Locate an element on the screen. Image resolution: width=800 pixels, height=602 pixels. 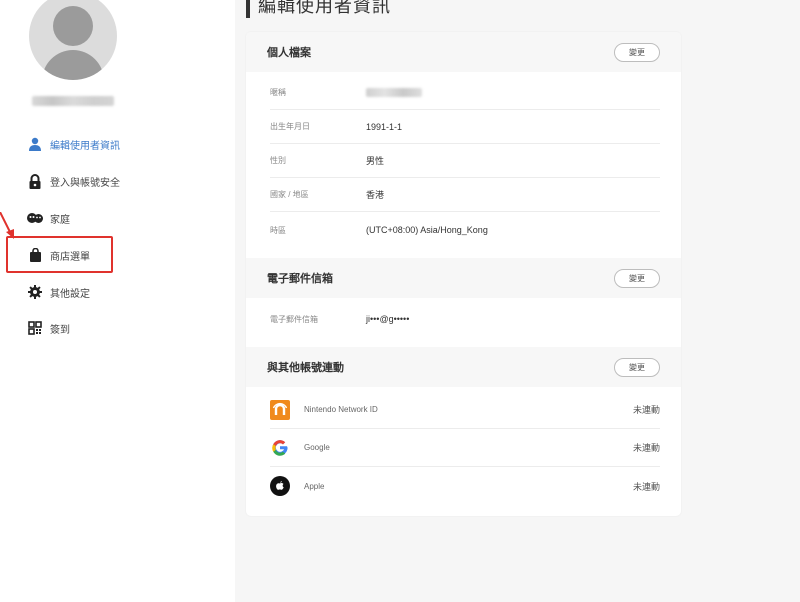
sidebar-item-other-settings: 其他設定 is located at coordinates (58, 292).